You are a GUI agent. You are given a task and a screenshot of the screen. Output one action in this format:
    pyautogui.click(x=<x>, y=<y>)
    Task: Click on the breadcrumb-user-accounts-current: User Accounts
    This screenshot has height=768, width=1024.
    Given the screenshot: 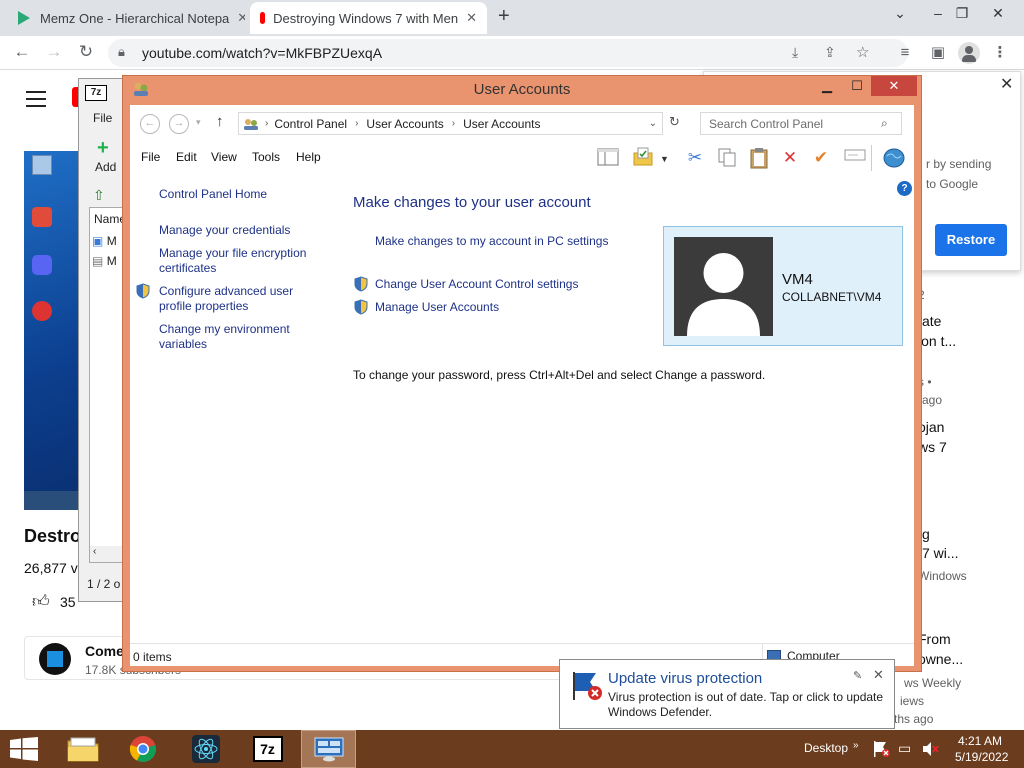 What is the action you would take?
    pyautogui.click(x=501, y=124)
    